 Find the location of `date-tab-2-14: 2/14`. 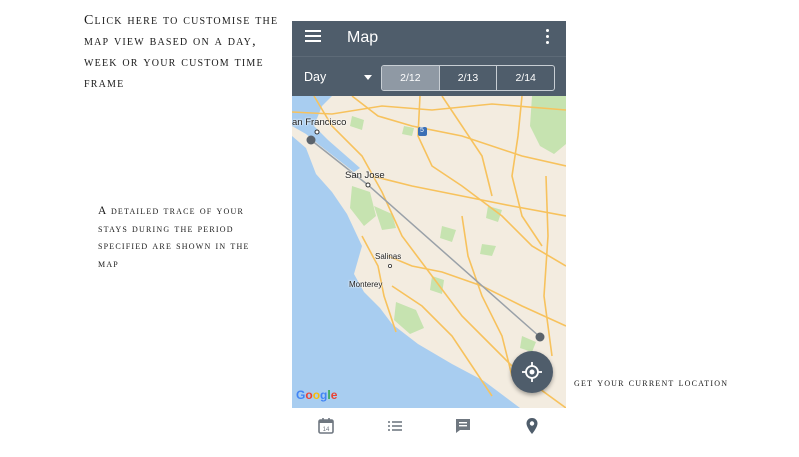

date-tab-2-14: 2/14 is located at coordinates (525, 78).